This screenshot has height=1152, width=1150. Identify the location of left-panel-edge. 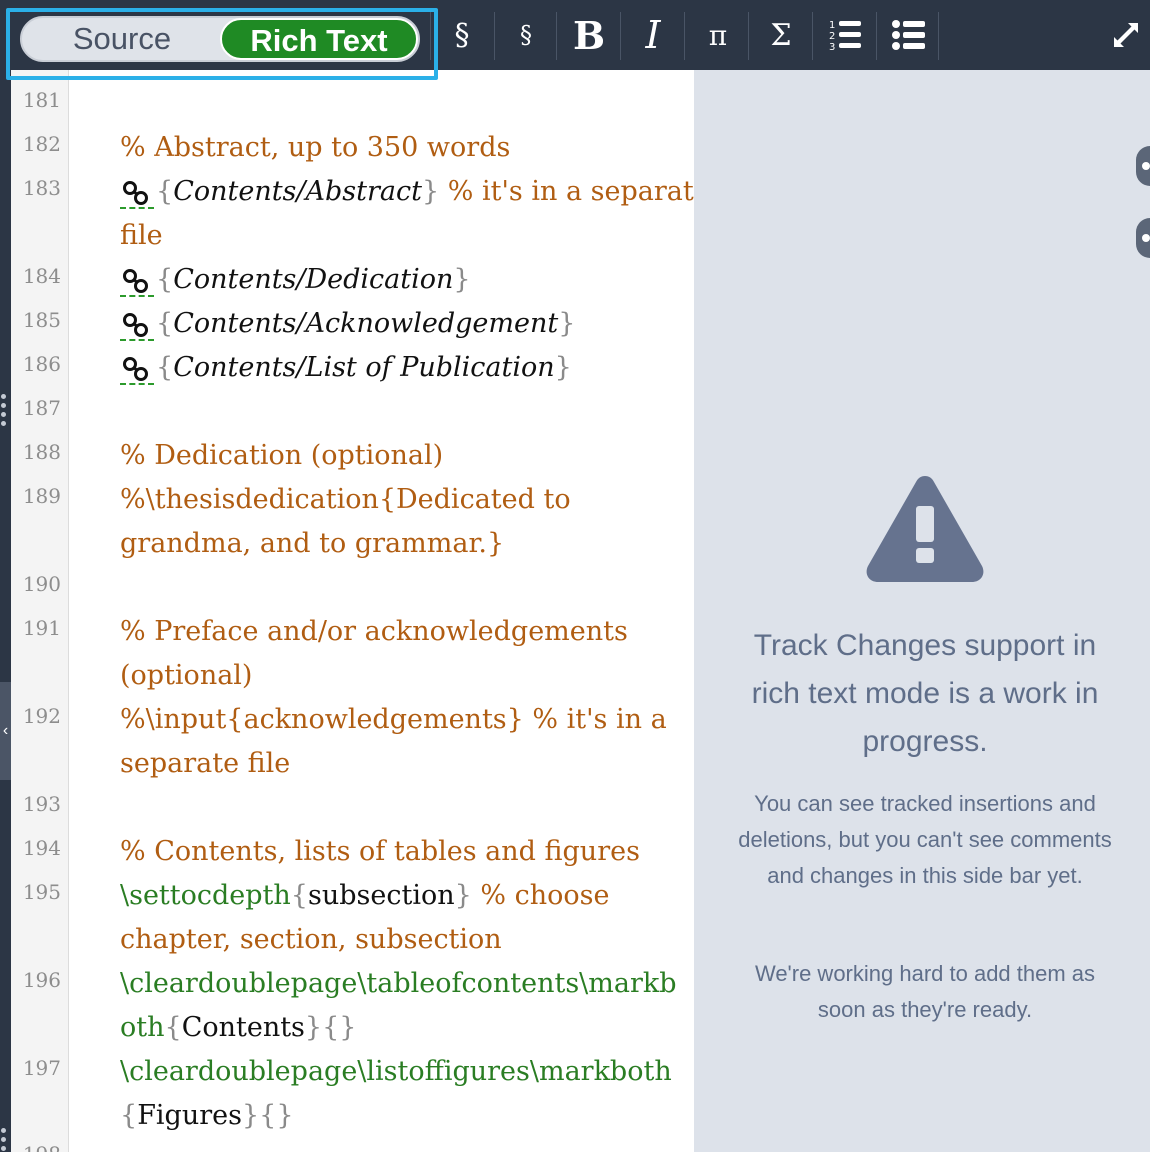
(5, 611).